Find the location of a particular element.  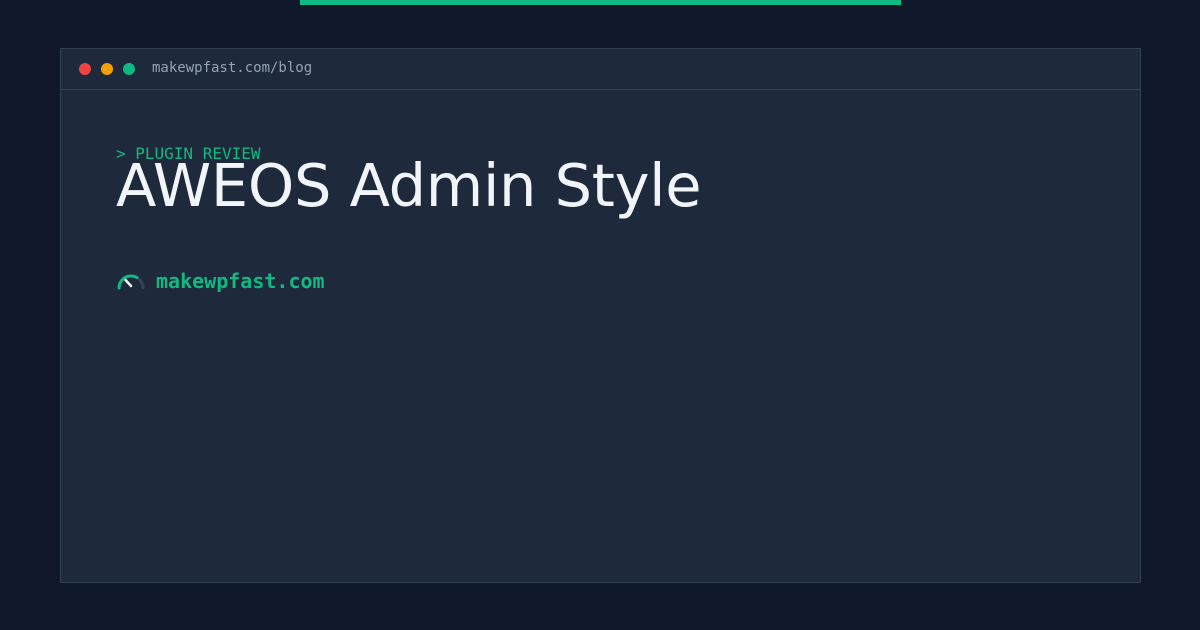

top-accent-bar is located at coordinates (600, 2).